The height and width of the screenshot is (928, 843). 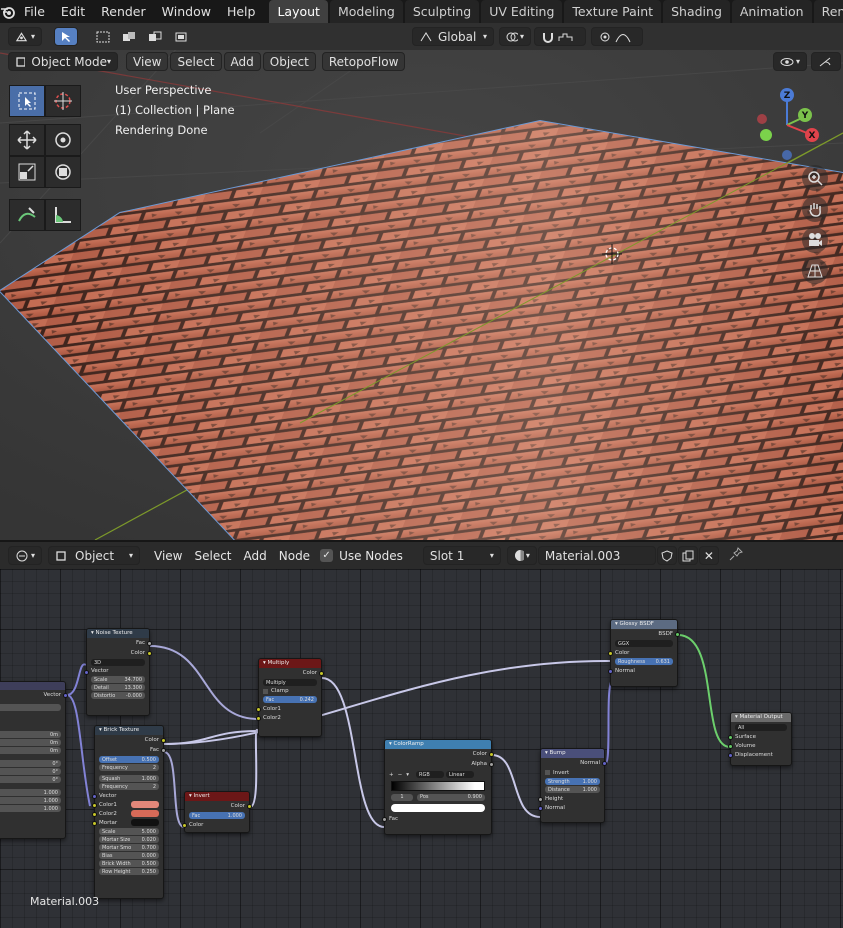 What do you see at coordinates (63, 61) in the screenshot?
I see `mode-dropdown: Object Mode ▾` at bounding box center [63, 61].